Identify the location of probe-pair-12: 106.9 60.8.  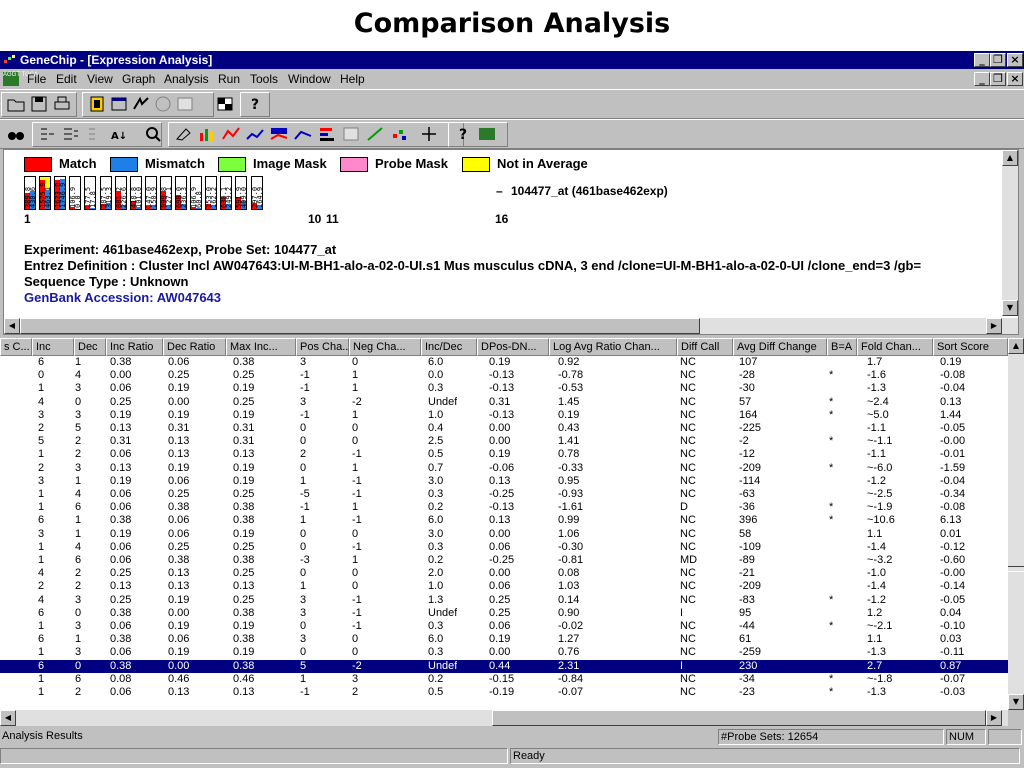
(196, 193).